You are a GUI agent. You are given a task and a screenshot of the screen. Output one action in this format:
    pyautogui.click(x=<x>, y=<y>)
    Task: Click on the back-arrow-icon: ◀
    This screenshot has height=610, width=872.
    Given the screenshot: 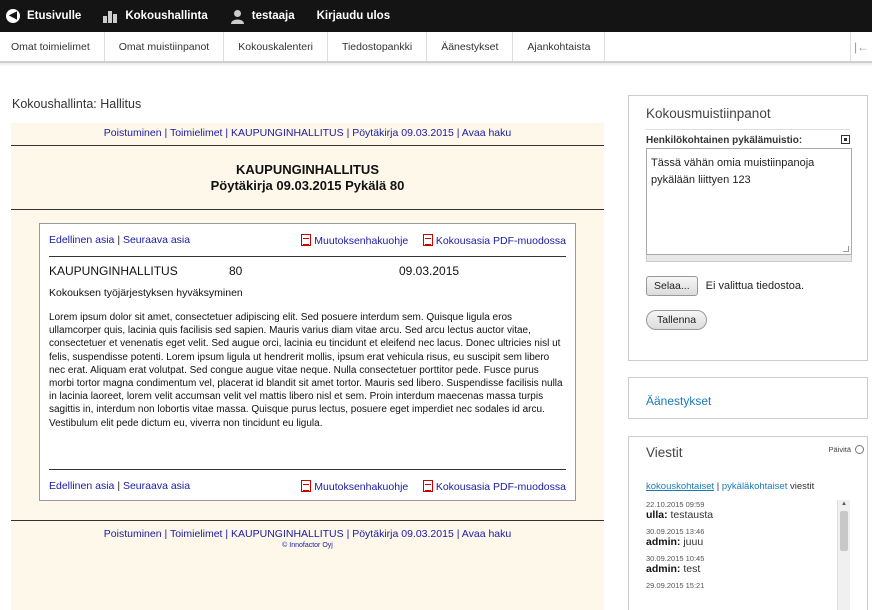 What is the action you would take?
    pyautogui.click(x=13, y=16)
    